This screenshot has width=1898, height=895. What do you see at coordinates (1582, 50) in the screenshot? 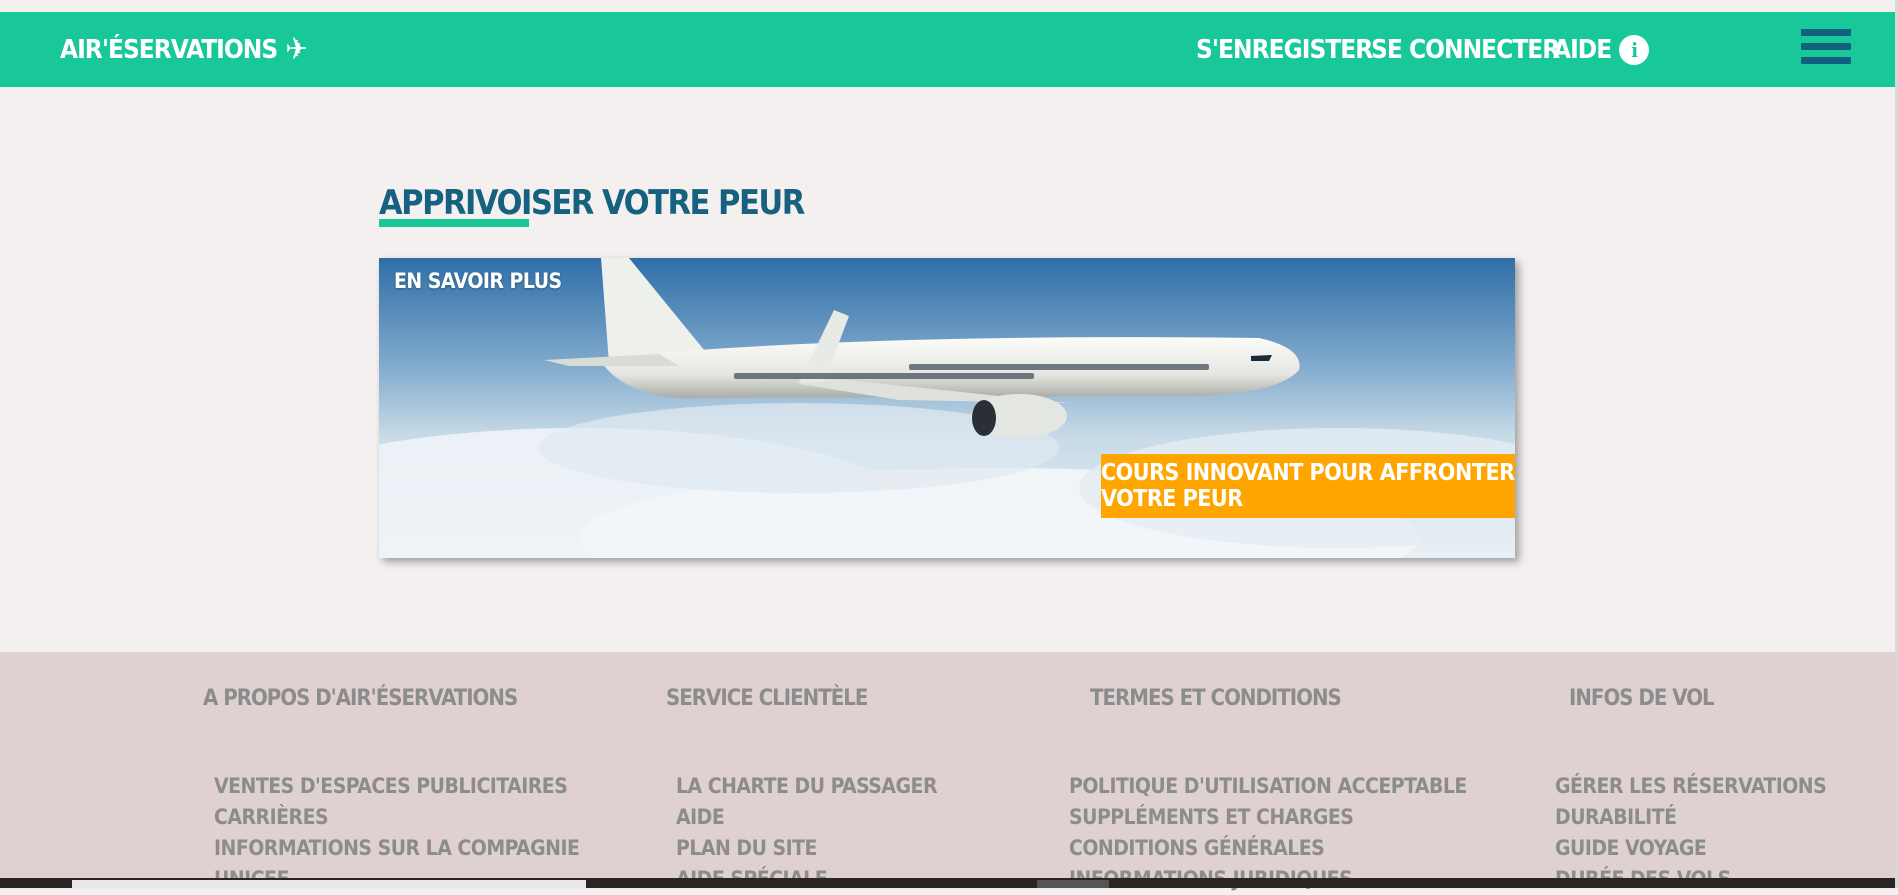
I see `help-link-label: AIDE` at bounding box center [1582, 50].